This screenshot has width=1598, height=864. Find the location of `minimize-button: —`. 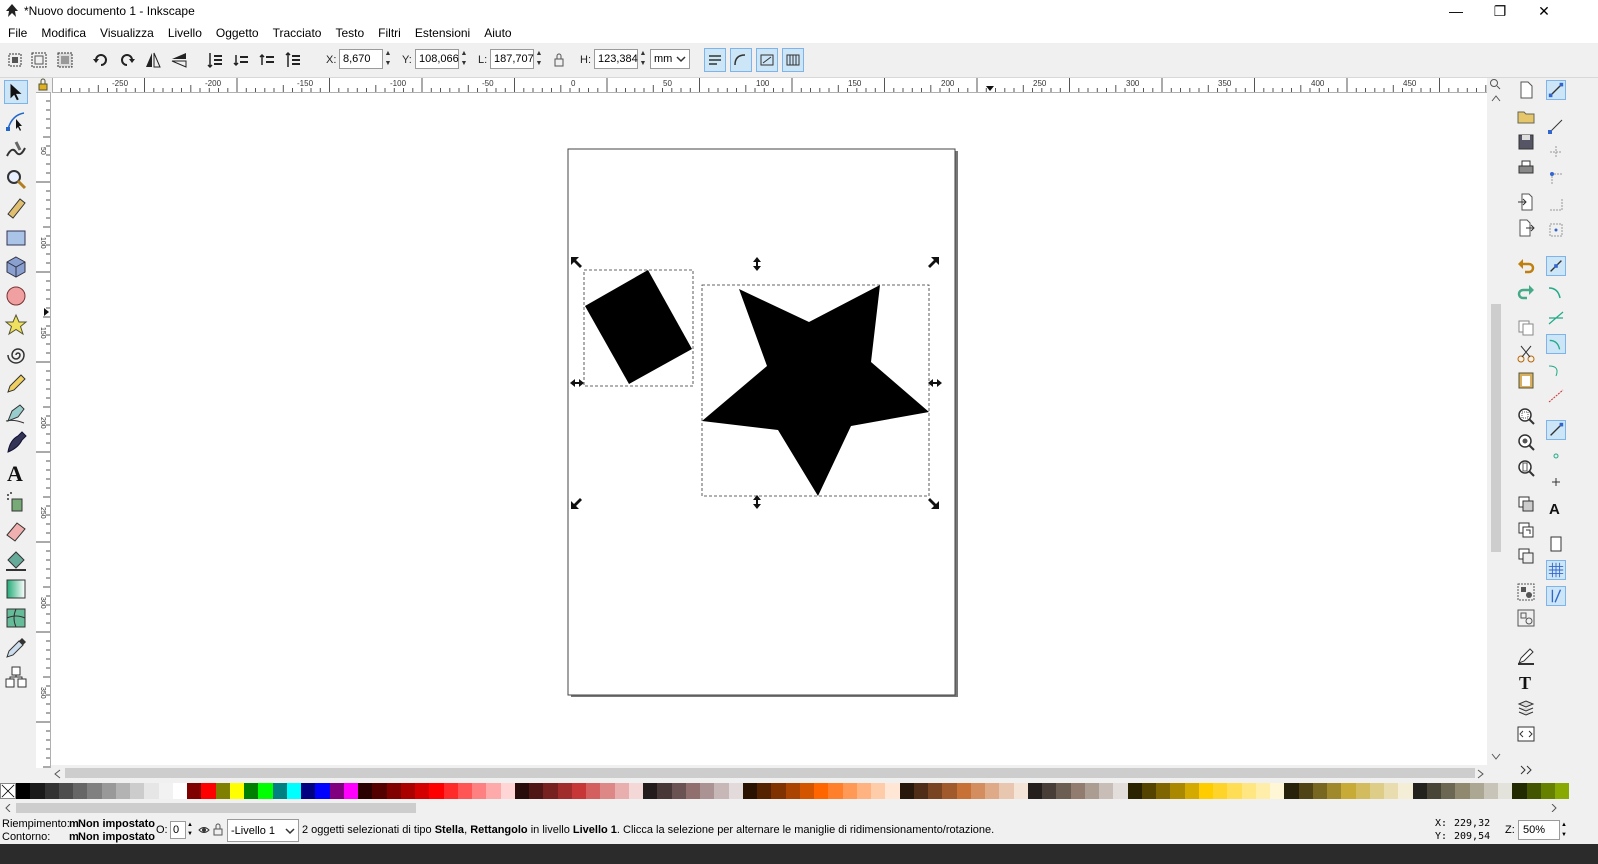

minimize-button: — is located at coordinates (1456, 11).